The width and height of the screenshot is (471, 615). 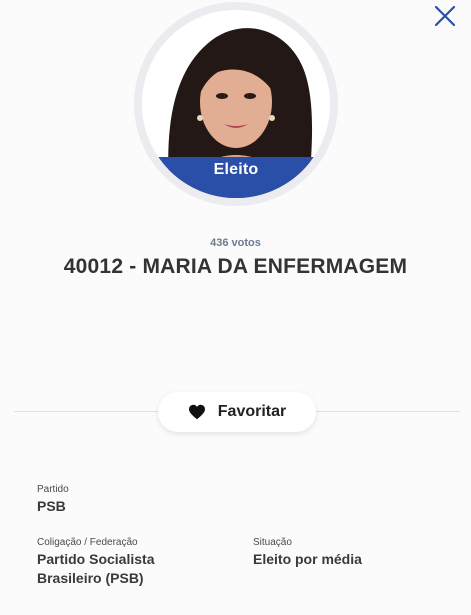 I want to click on candidate-name: 40012 - MARIA DA ENFERMAGEM, so click(x=235, y=266).